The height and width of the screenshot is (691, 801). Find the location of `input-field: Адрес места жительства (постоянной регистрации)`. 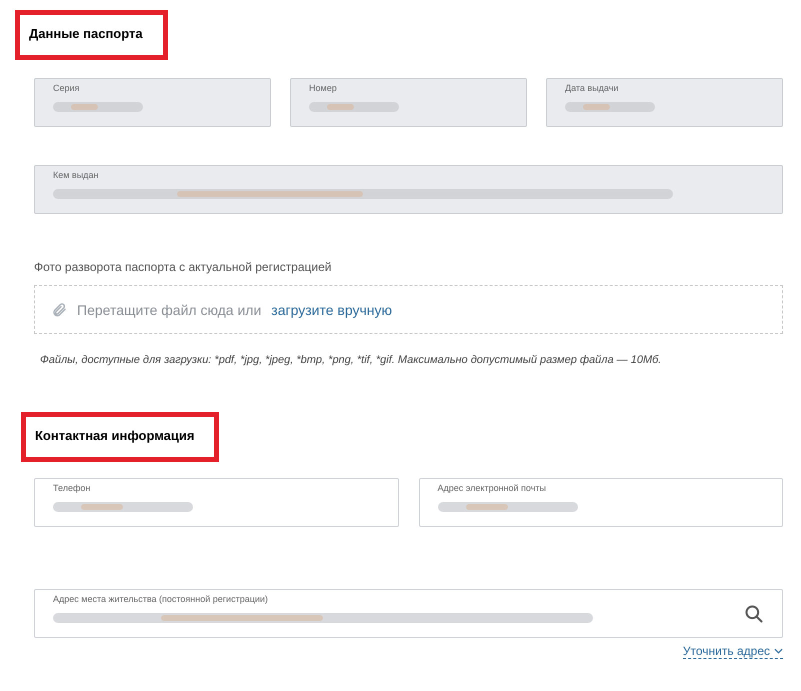

input-field: Адрес места жительства (постоянной регистрации) is located at coordinates (408, 613).